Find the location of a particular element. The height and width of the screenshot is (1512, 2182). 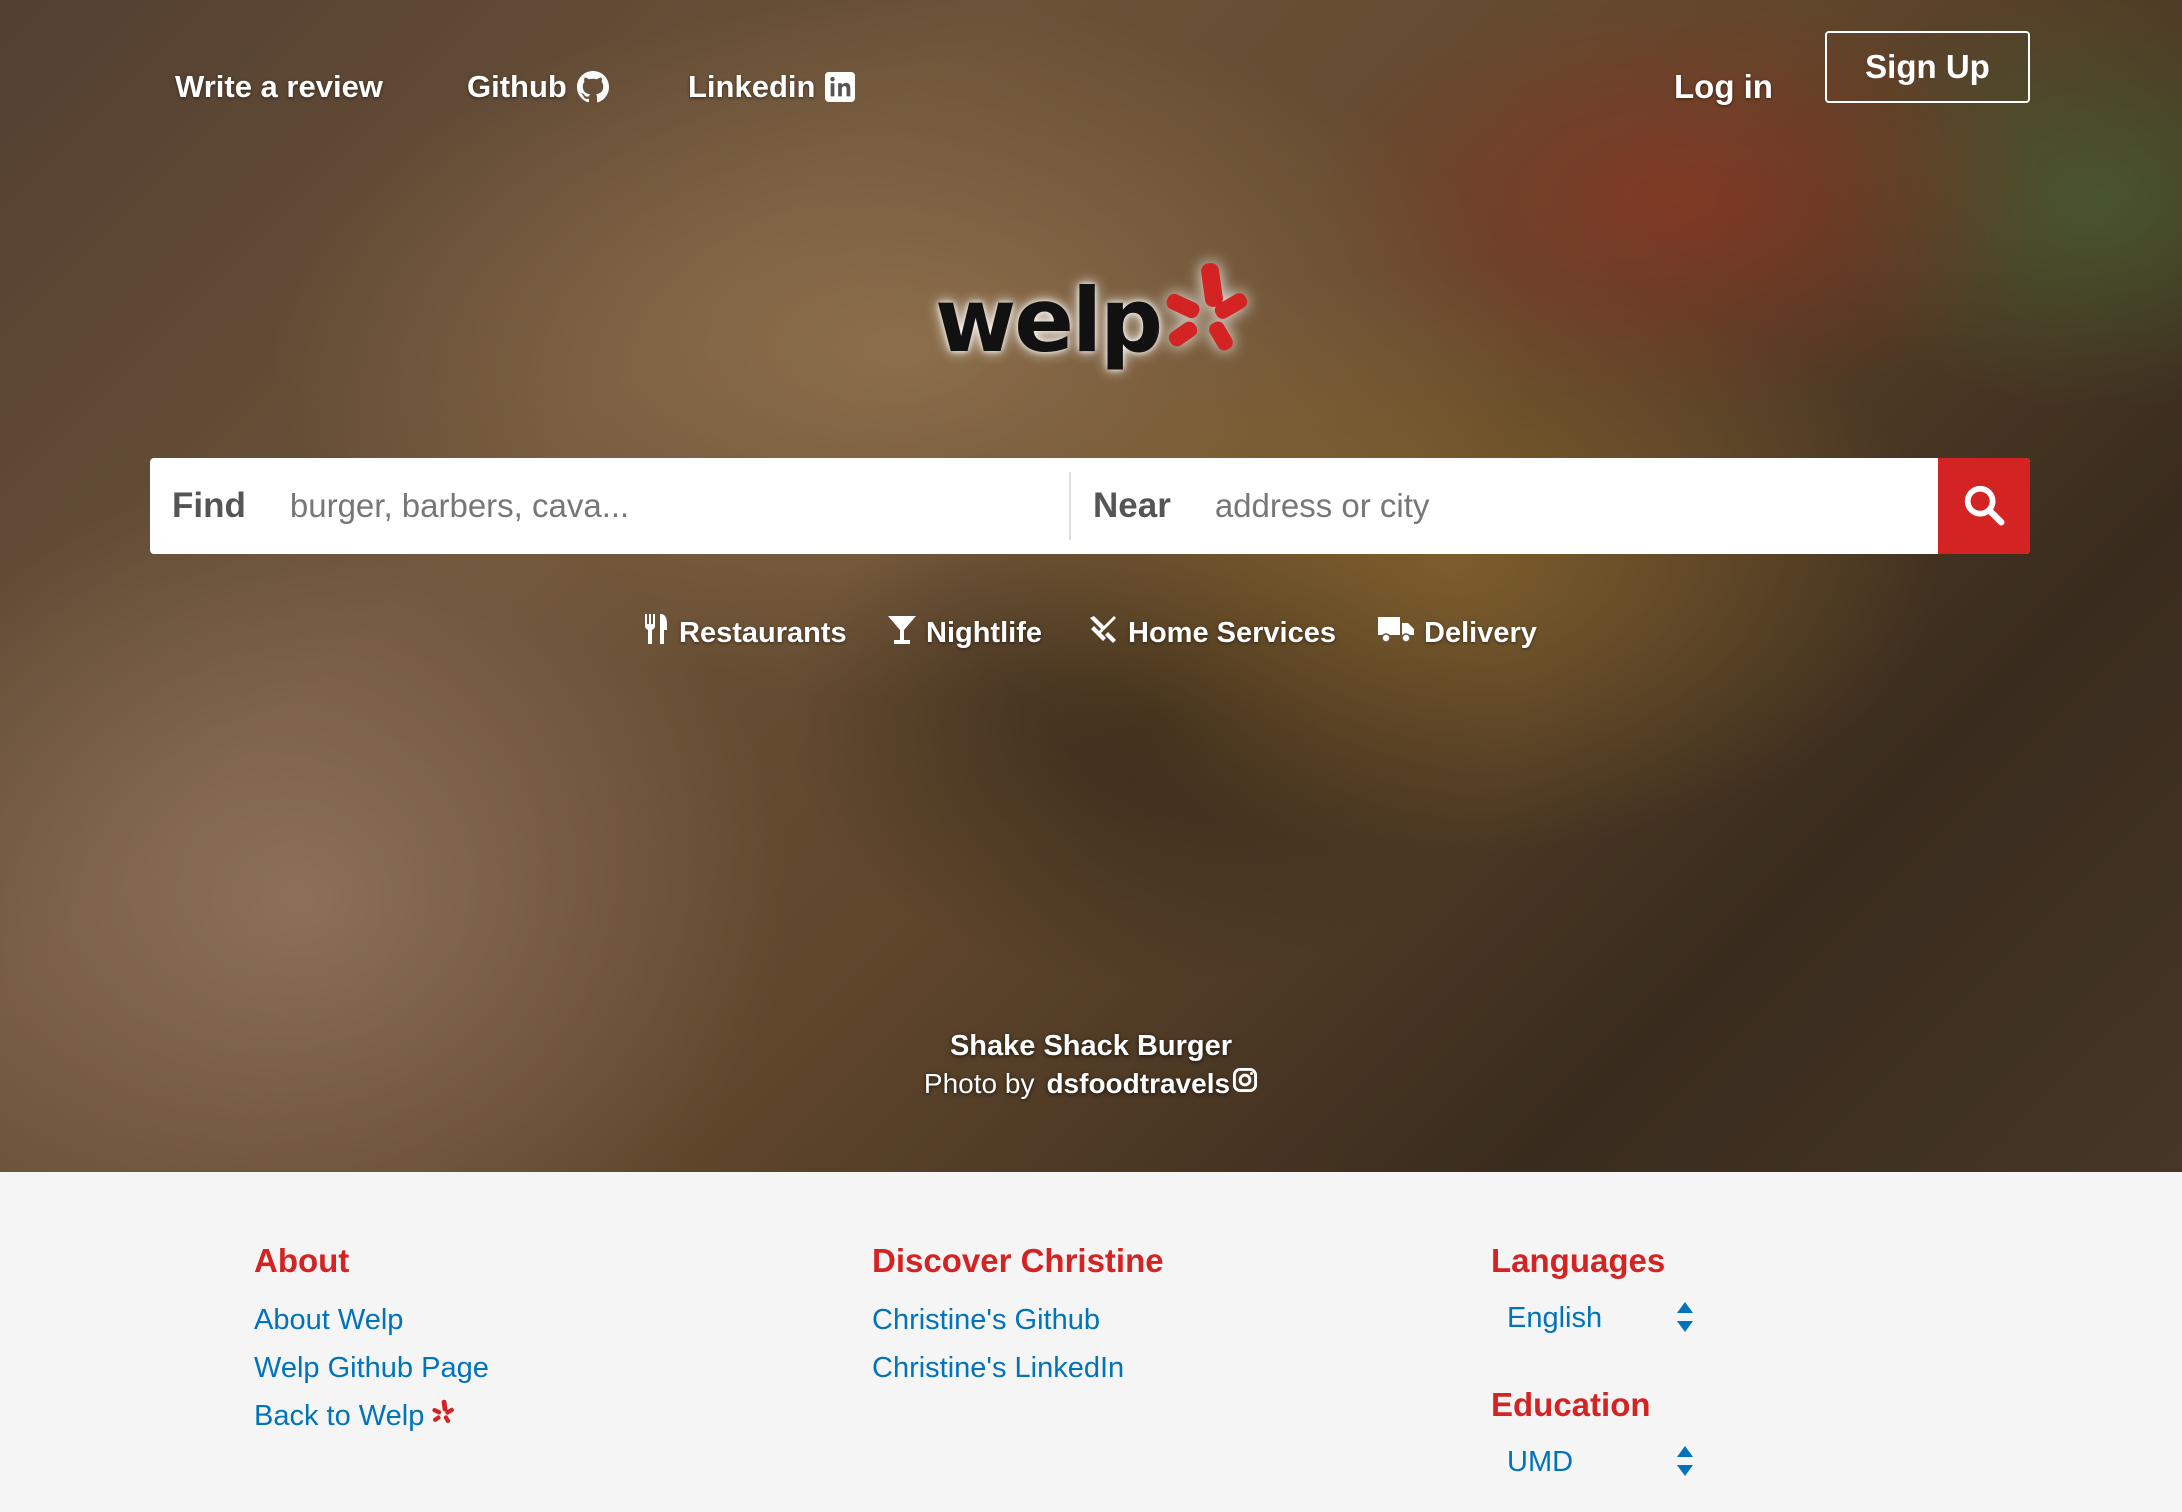

link-label: About Welp is located at coordinates (329, 1319).